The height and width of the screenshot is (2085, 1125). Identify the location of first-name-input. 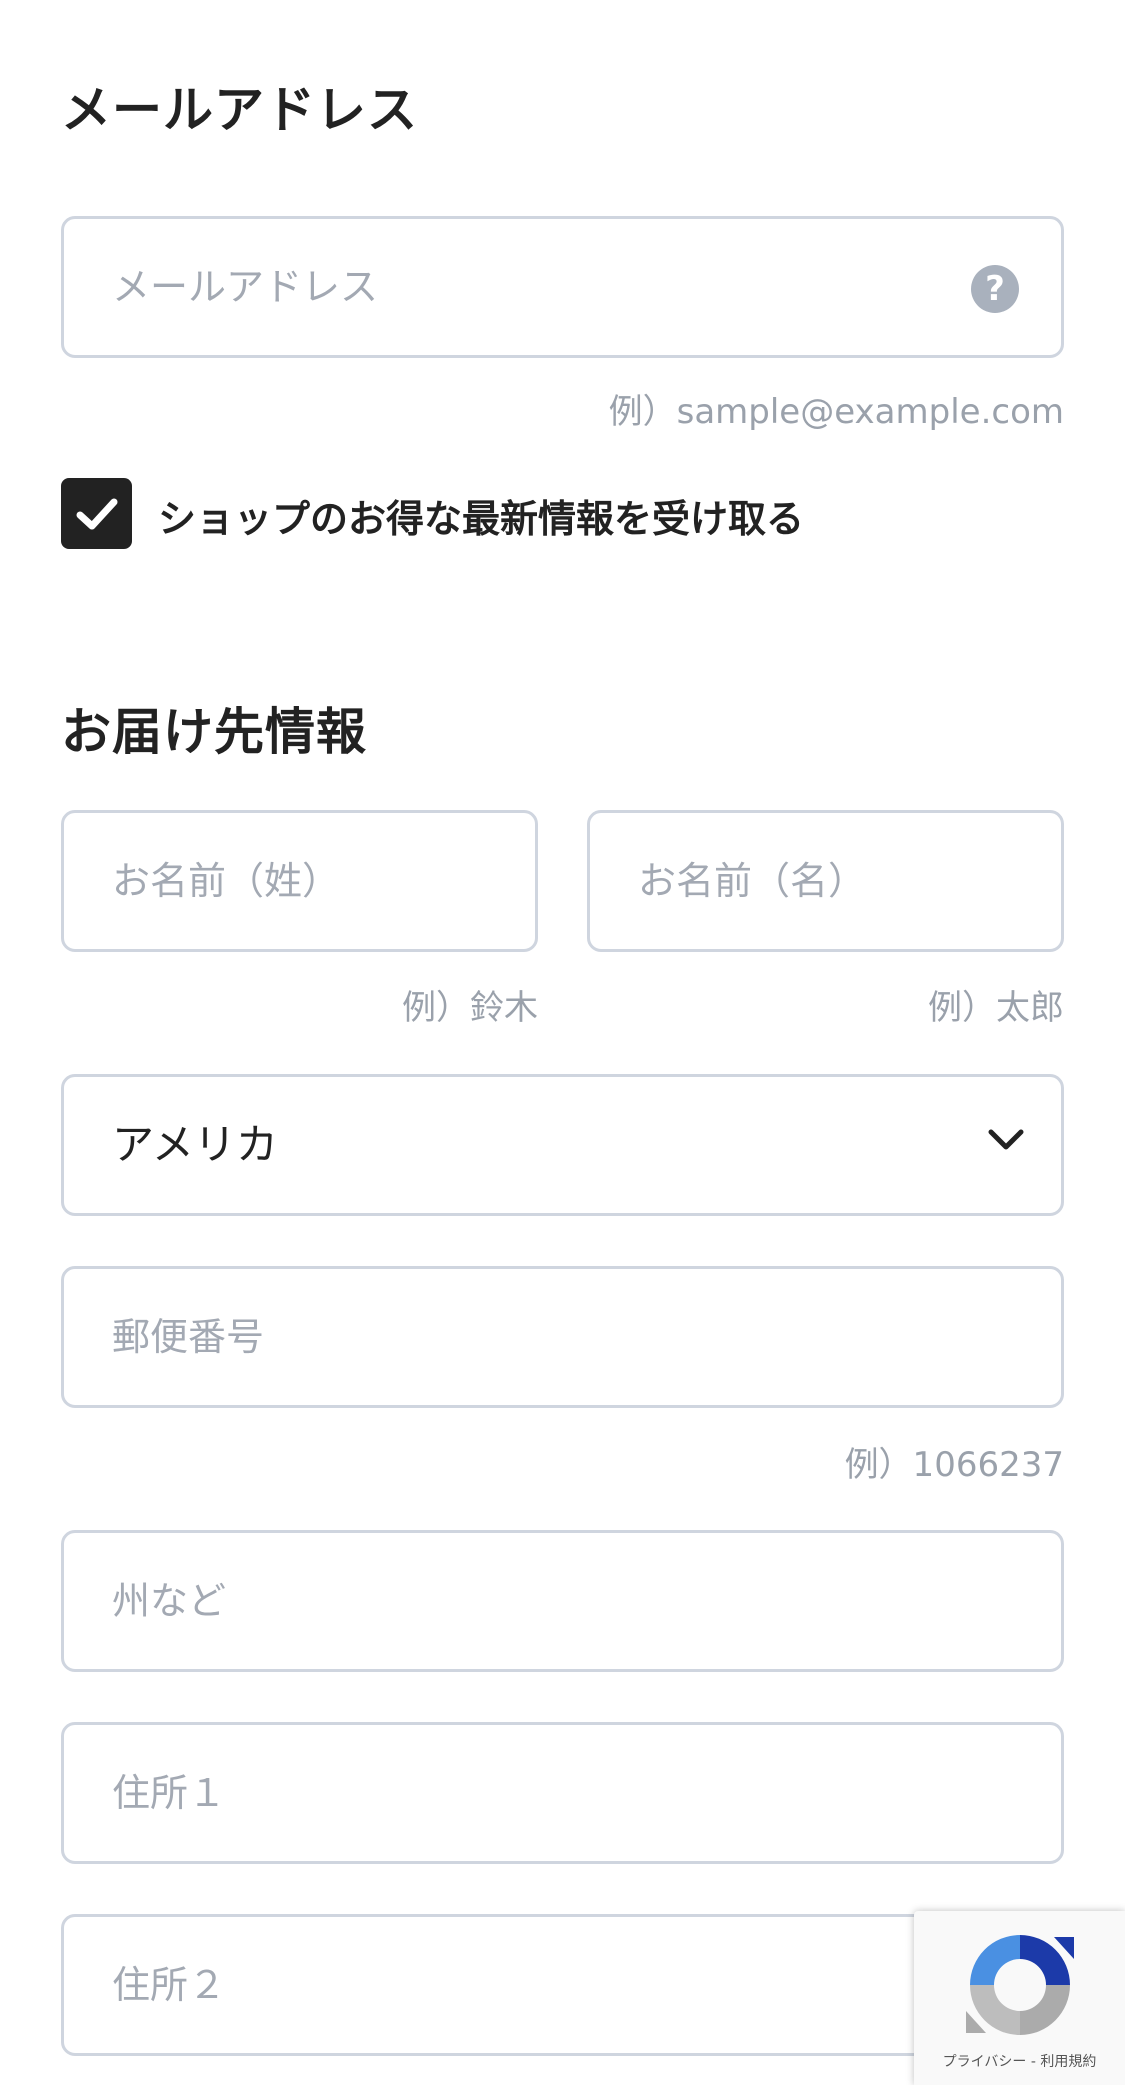
(803, 881).